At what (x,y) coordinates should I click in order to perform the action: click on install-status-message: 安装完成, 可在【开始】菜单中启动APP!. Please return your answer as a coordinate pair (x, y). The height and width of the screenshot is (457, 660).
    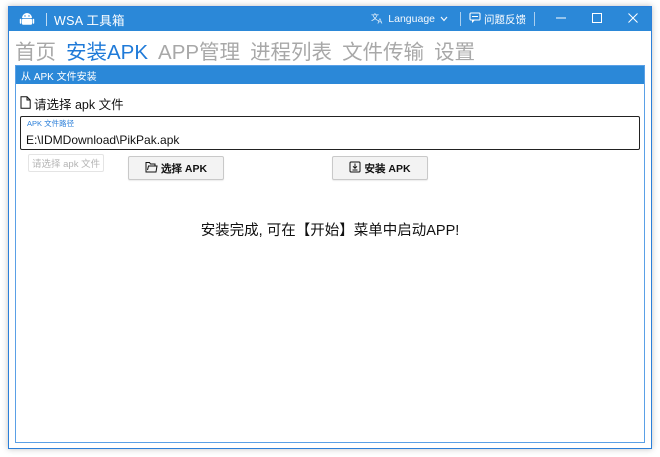
    Looking at the image, I should click on (330, 231).